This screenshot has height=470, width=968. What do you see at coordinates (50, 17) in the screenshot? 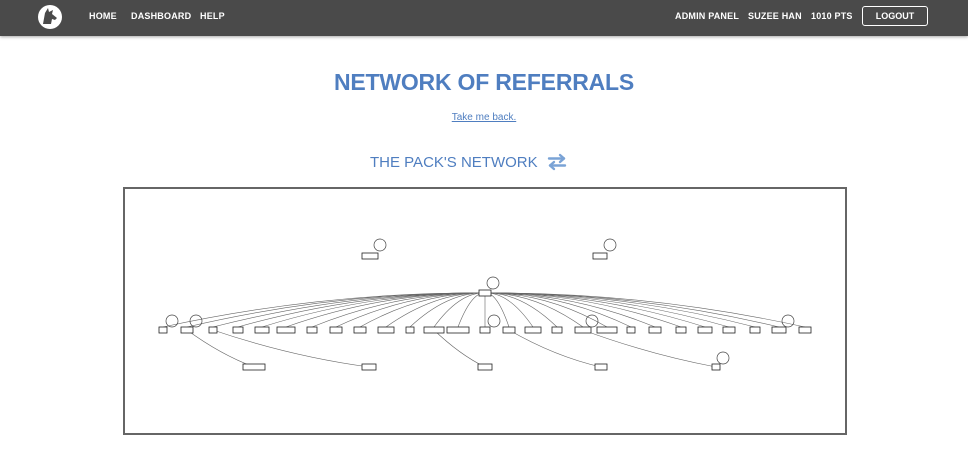
I see `wolf-logo-icon` at bounding box center [50, 17].